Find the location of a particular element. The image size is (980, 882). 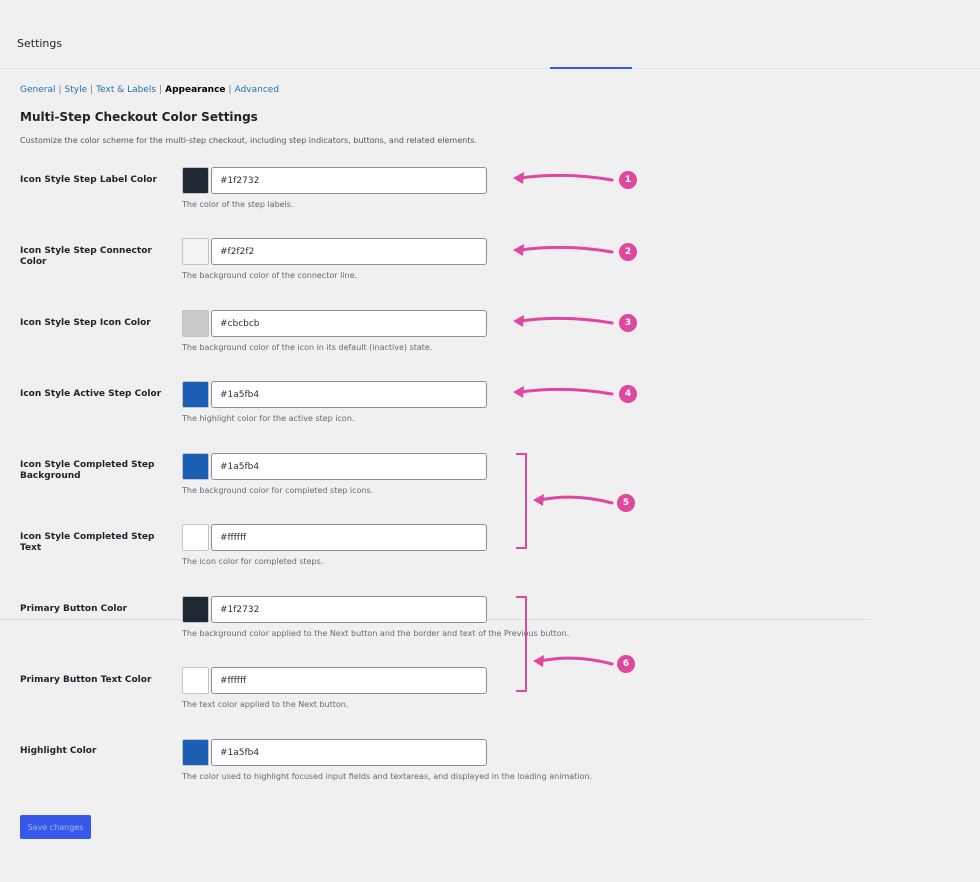

annotation-badge: 4 is located at coordinates (628, 394).